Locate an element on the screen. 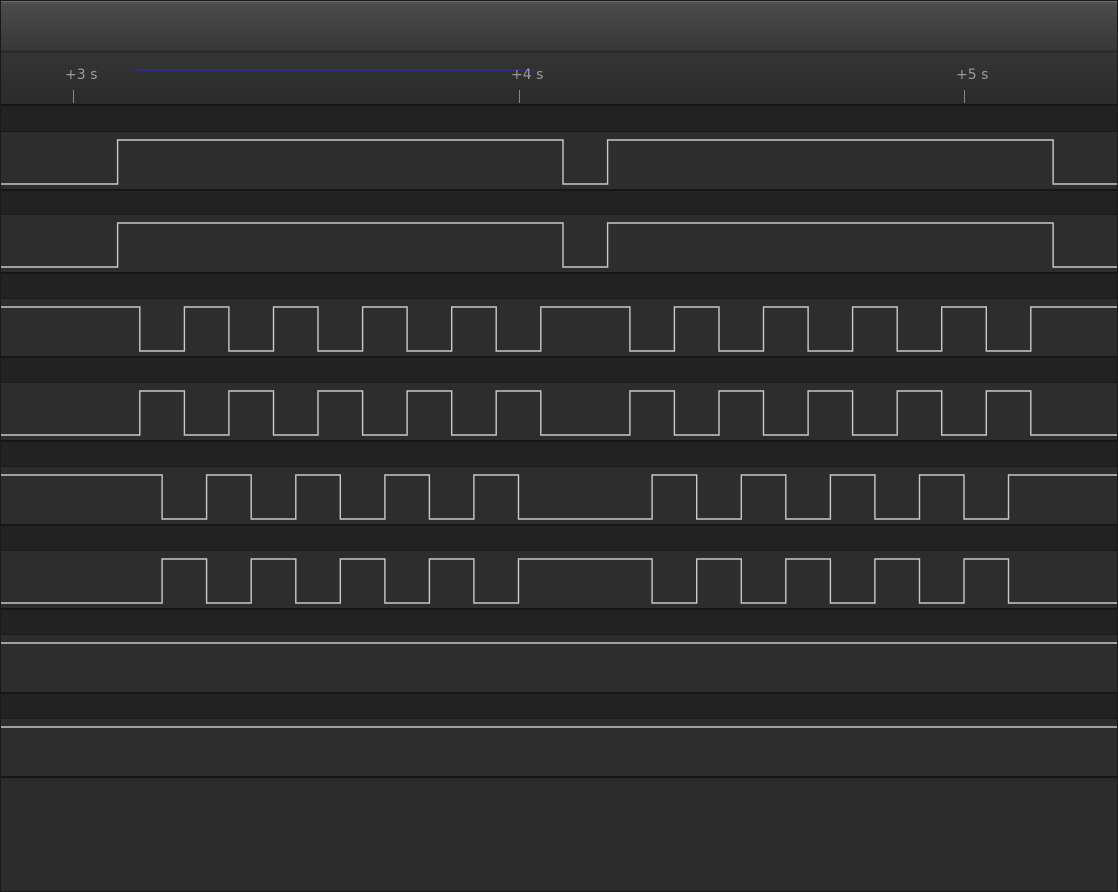 This screenshot has width=1118, height=892. toolbar is located at coordinates (559, 26).